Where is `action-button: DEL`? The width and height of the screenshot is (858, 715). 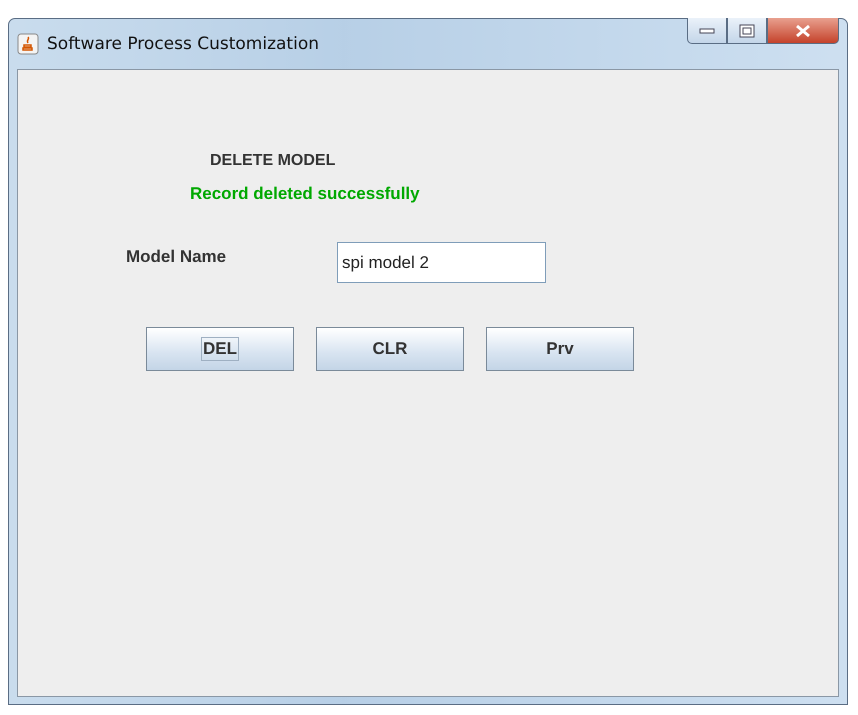
action-button: DEL is located at coordinates (220, 349).